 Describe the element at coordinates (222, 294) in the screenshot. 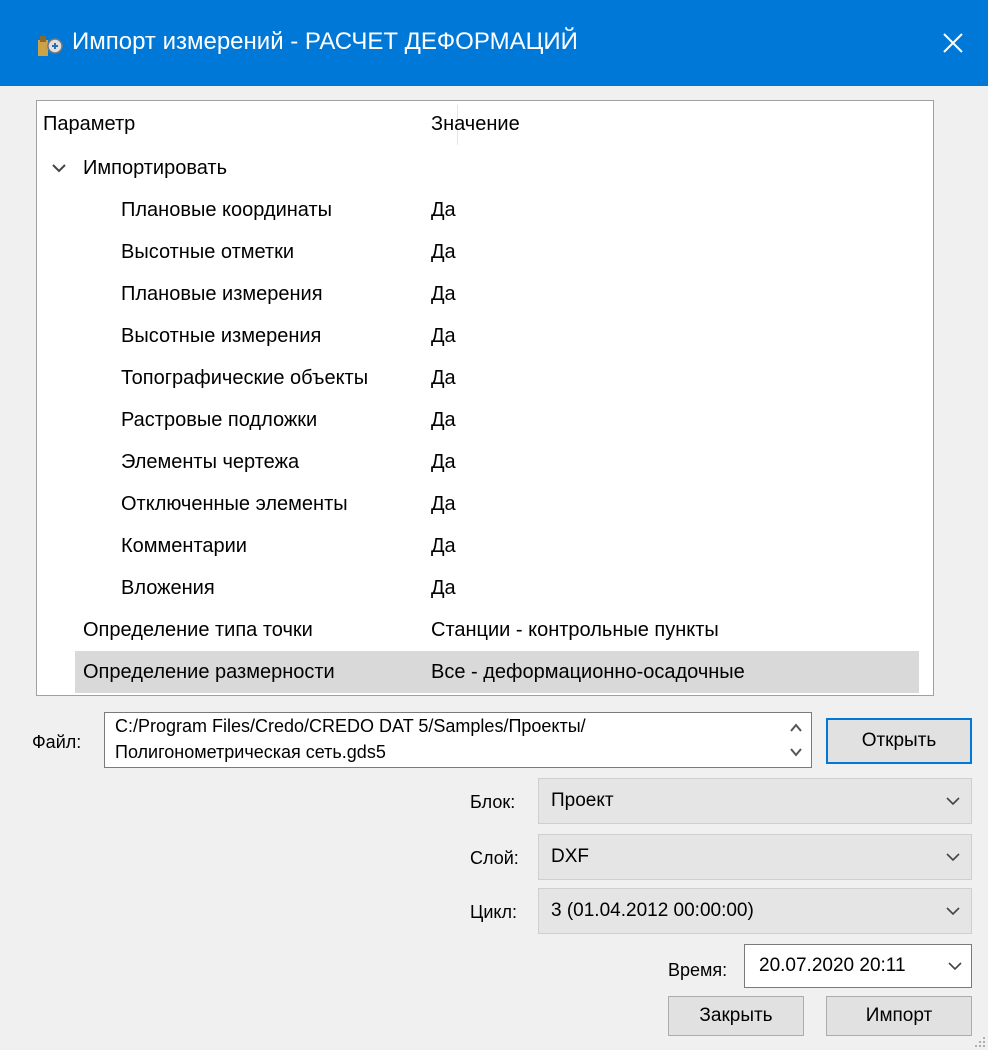

I see `param-name: Плановые измерения` at that location.